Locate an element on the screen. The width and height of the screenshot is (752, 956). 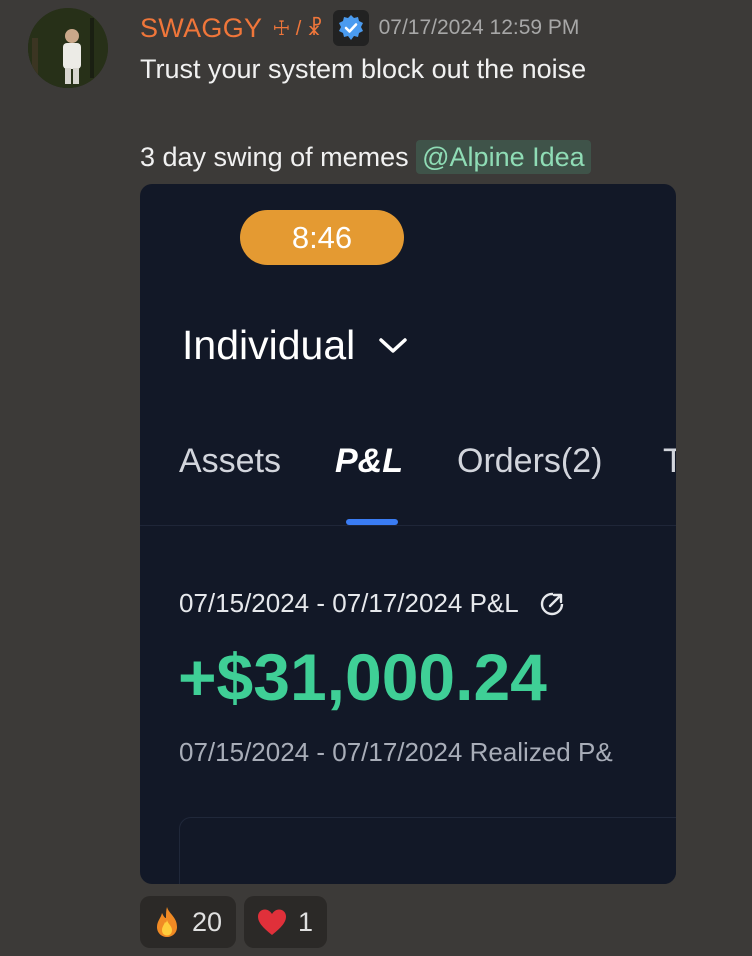
chevron-down-icon is located at coordinates (393, 345).